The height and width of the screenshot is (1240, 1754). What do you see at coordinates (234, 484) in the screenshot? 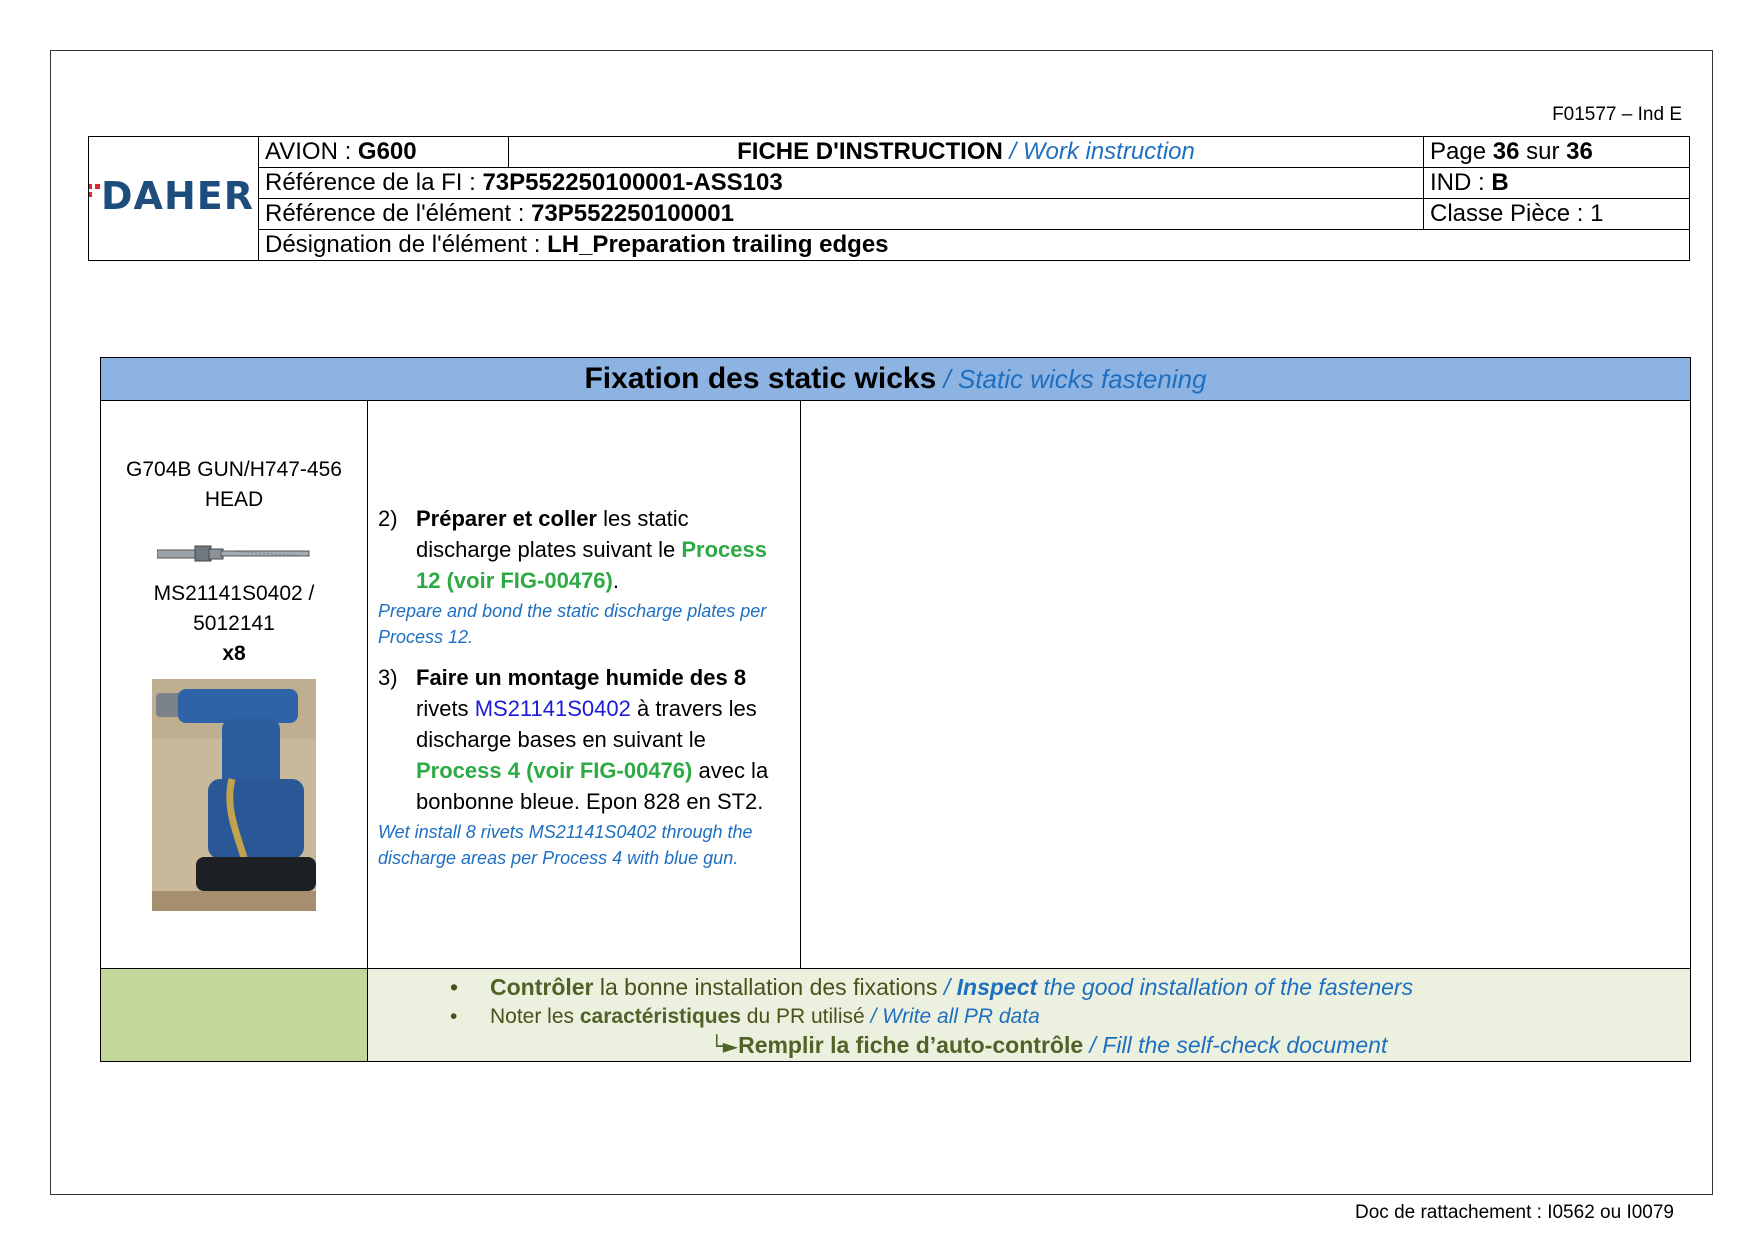
I see `tool-reference: G704B GUN/H747-456 HEAD` at bounding box center [234, 484].